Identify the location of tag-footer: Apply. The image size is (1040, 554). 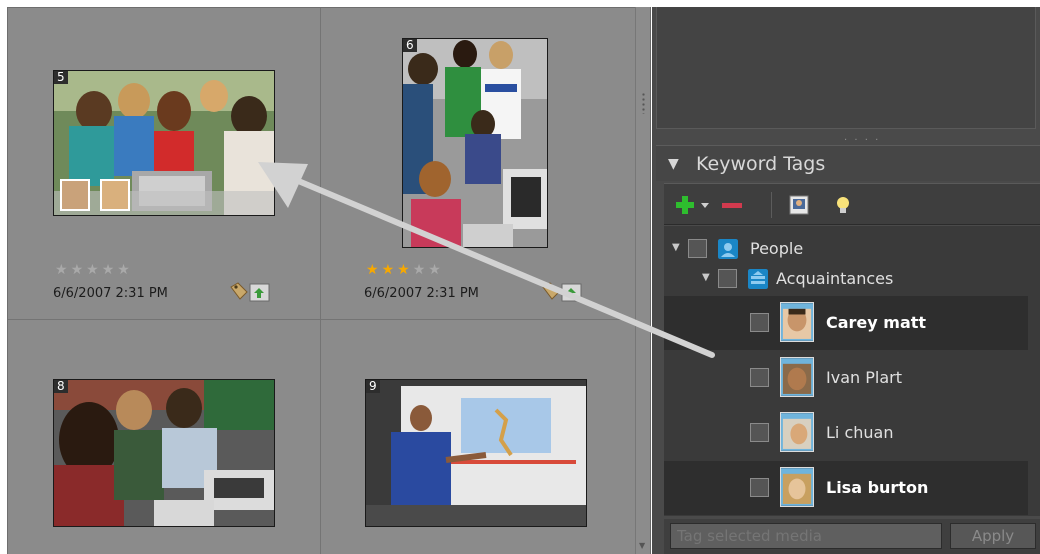
(852, 536).